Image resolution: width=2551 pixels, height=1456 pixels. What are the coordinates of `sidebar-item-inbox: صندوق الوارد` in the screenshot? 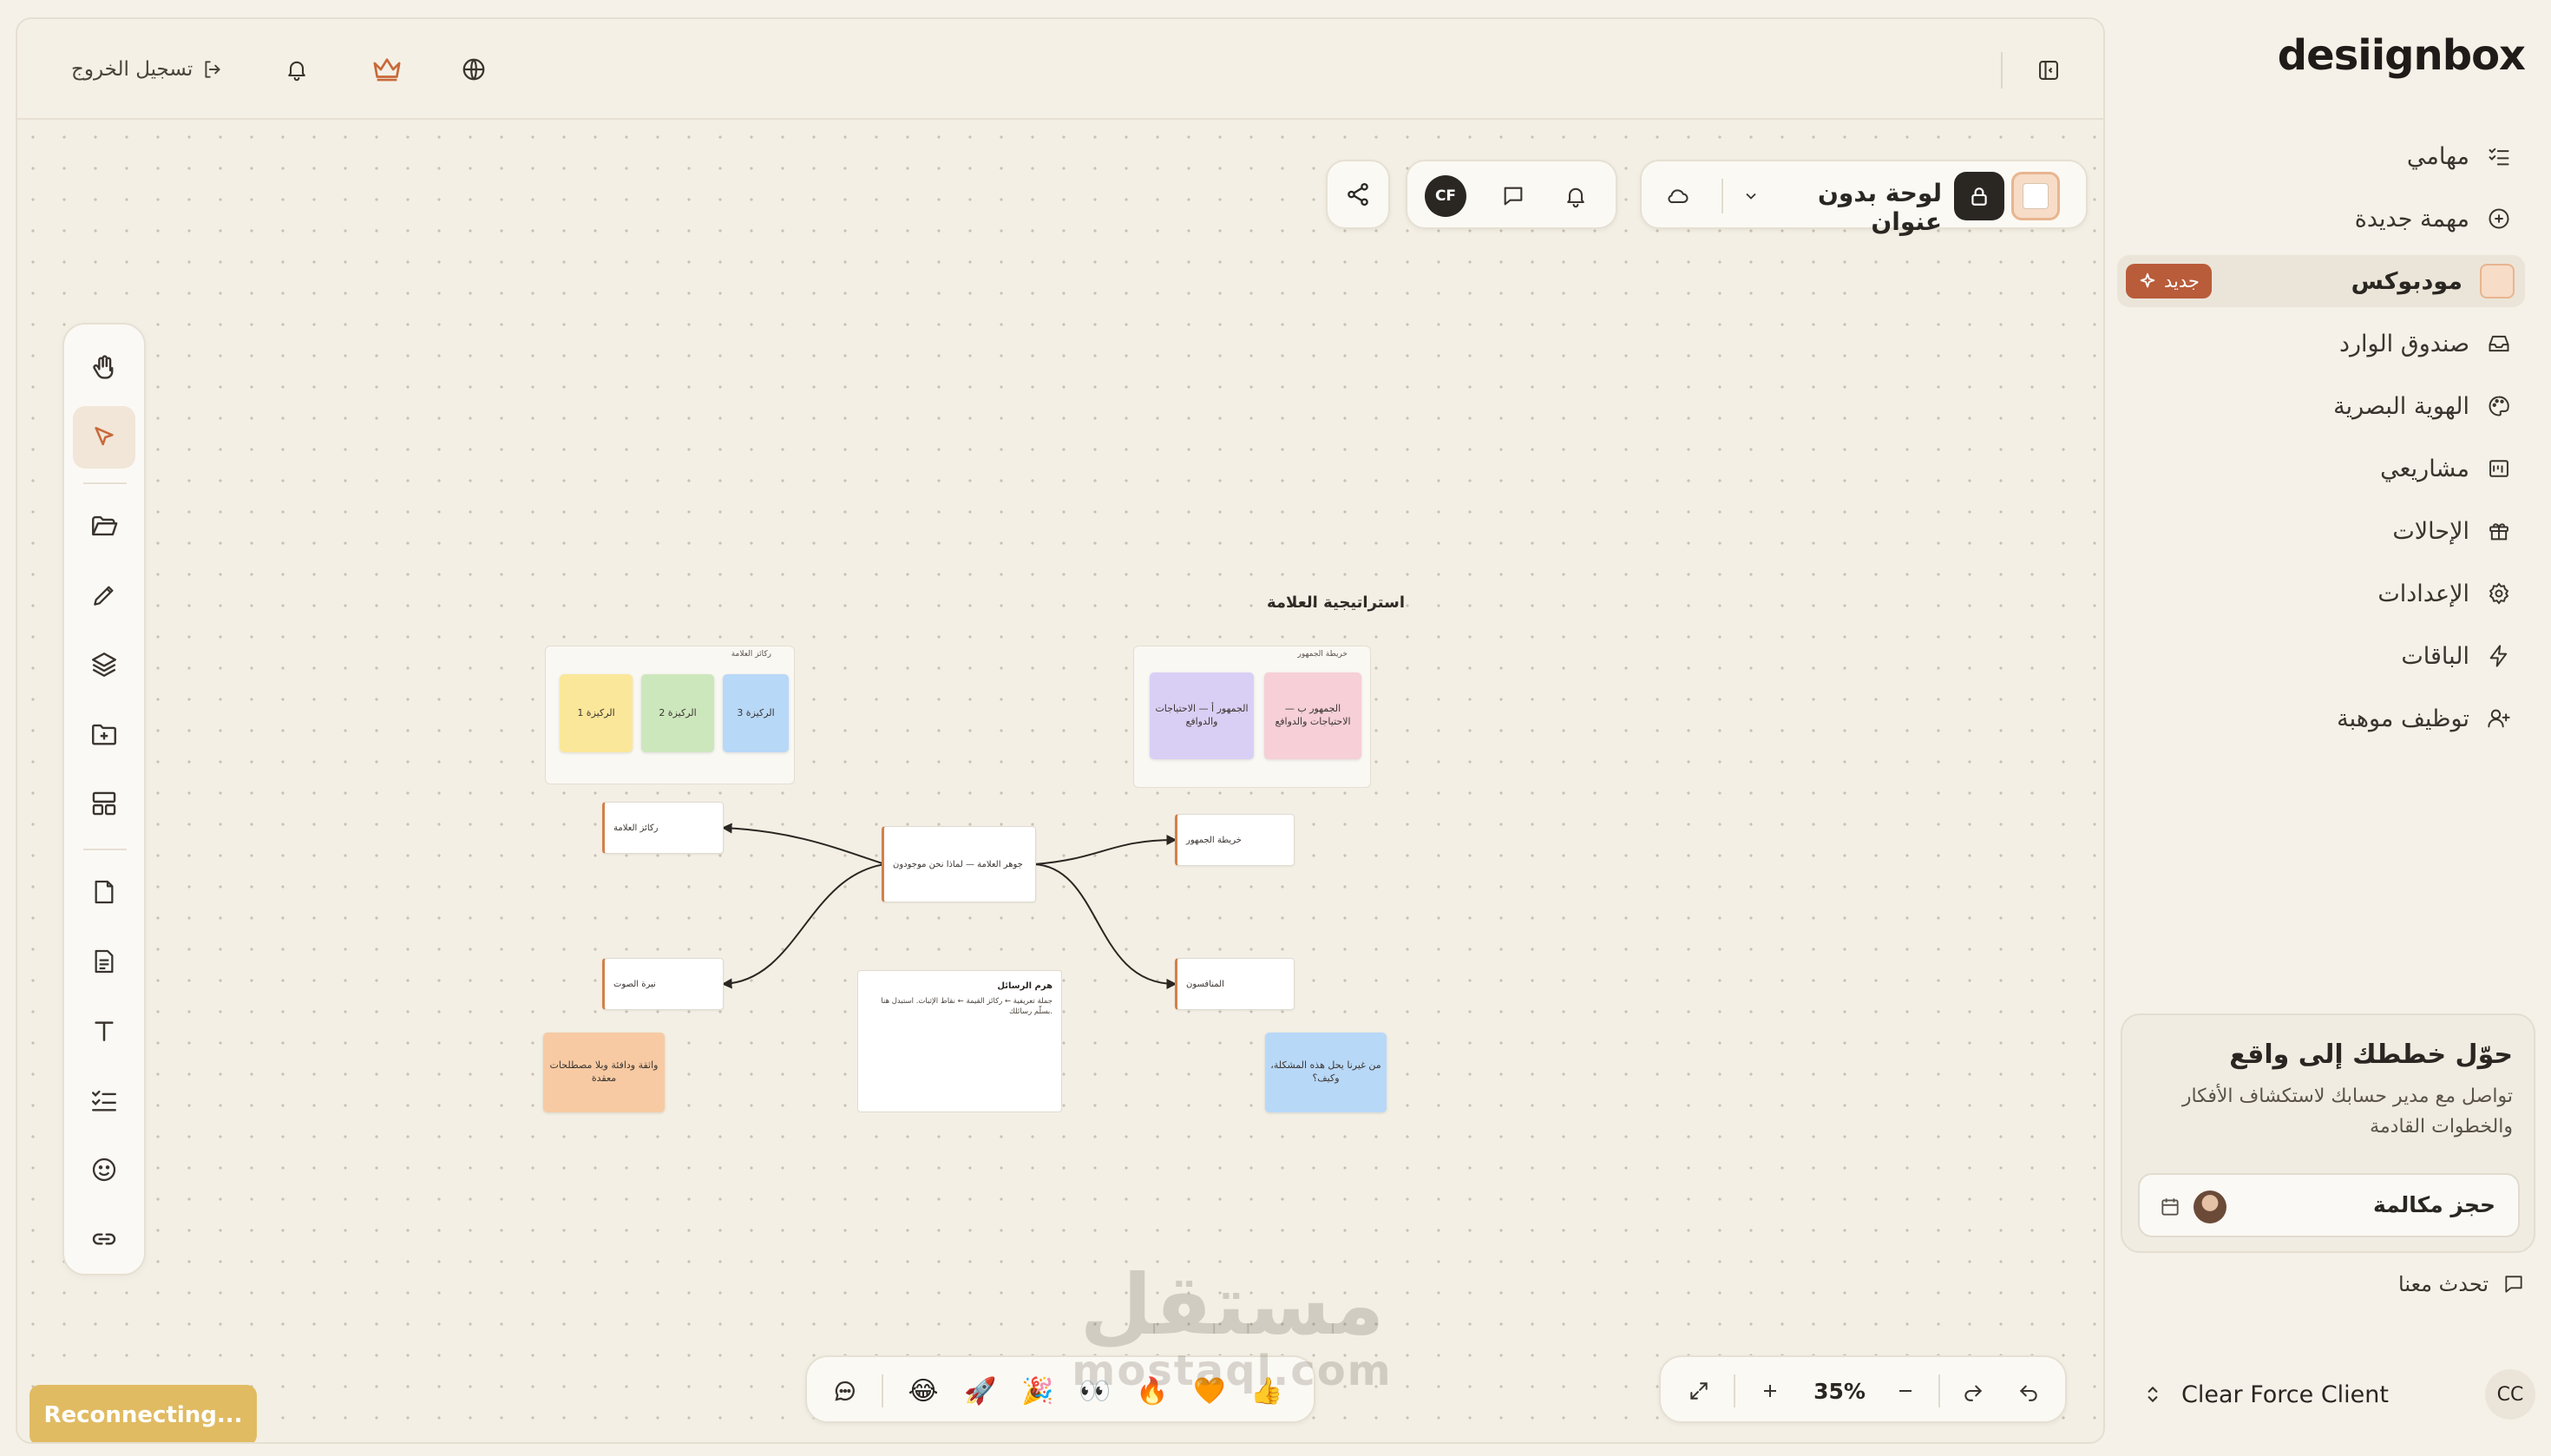 It's located at (2321, 344).